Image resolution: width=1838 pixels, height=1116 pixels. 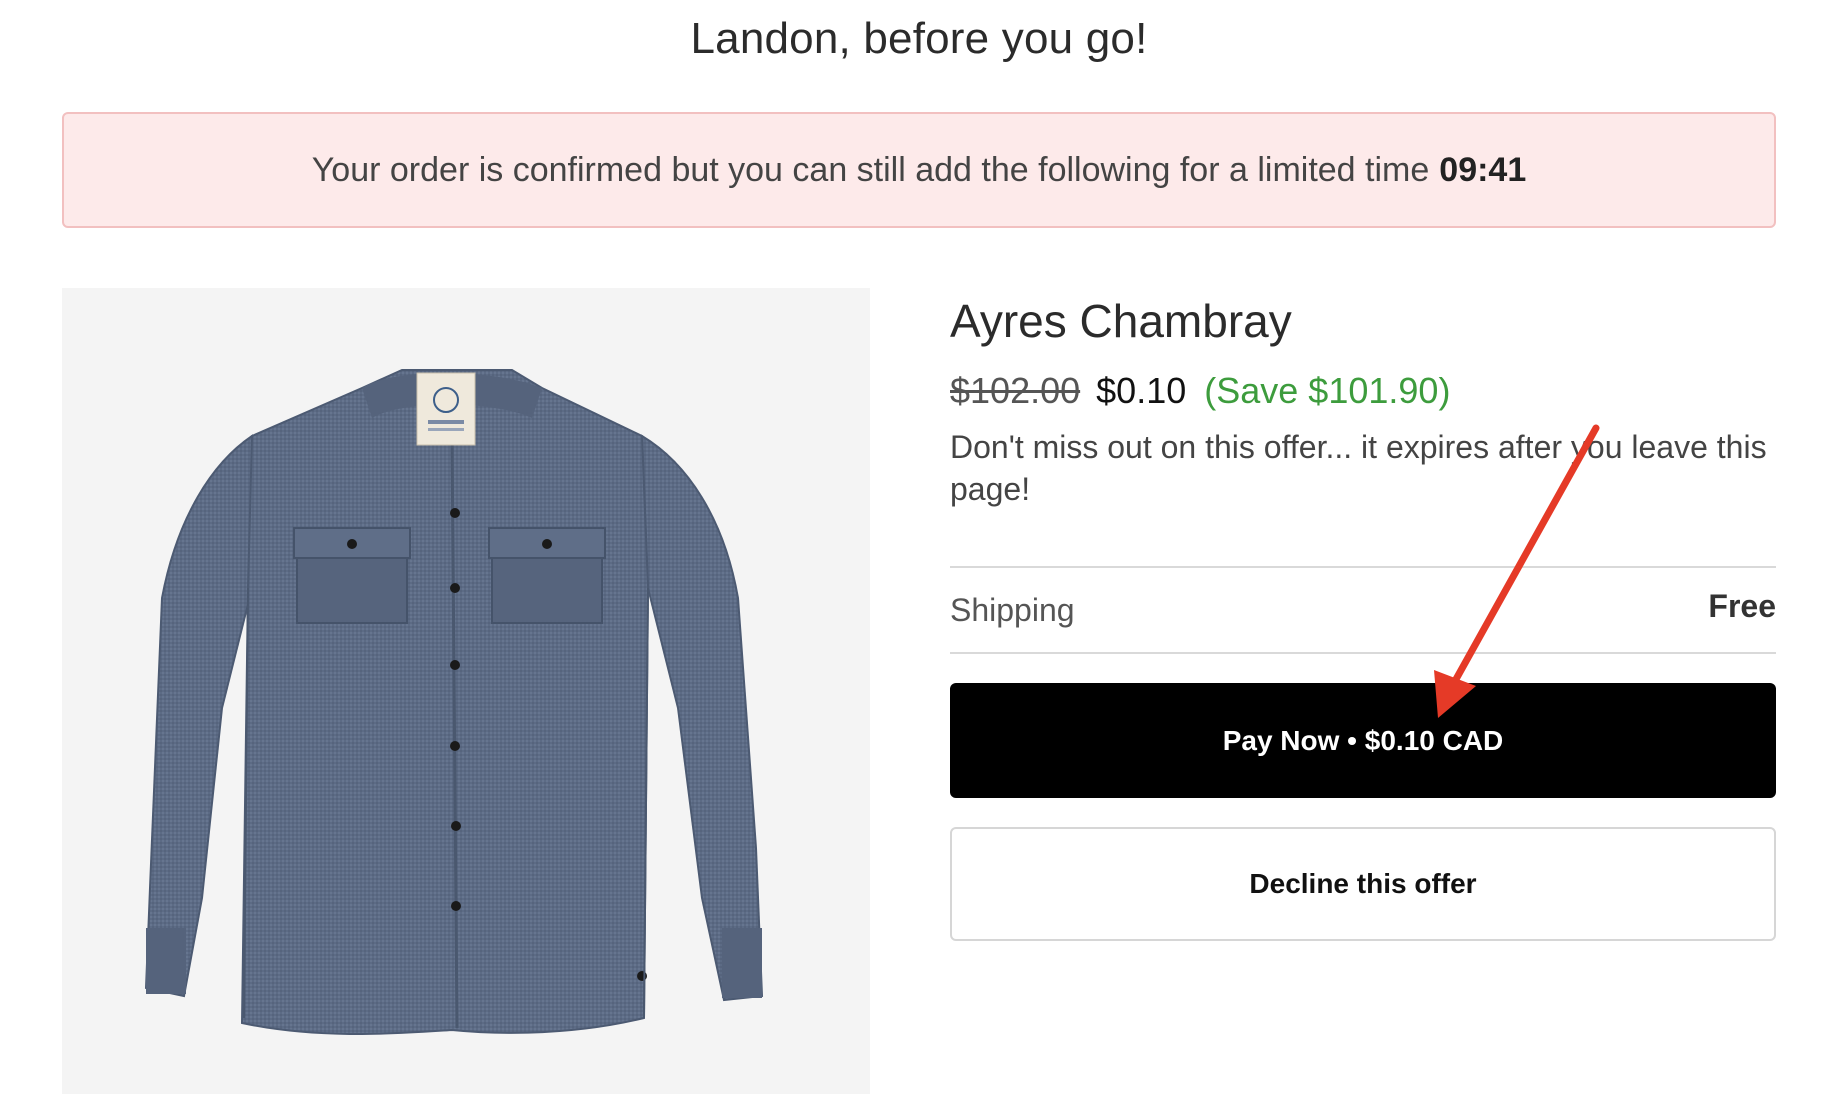 What do you see at coordinates (1483, 169) in the screenshot?
I see `countdown-timer: 09:41` at bounding box center [1483, 169].